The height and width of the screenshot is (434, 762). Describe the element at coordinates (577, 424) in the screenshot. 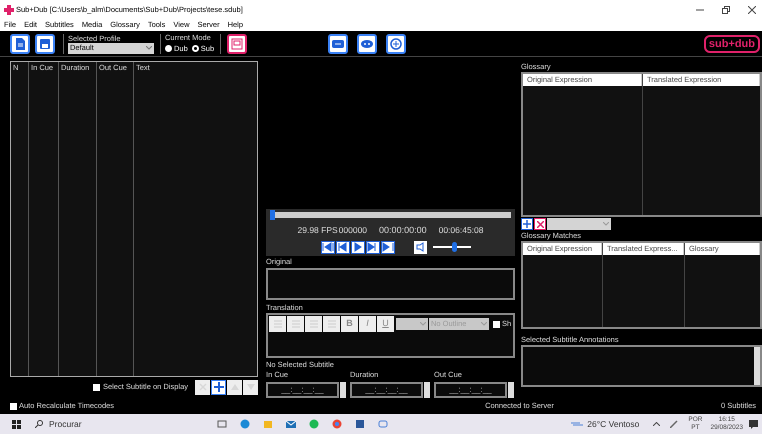

I see `wind-icon` at that location.